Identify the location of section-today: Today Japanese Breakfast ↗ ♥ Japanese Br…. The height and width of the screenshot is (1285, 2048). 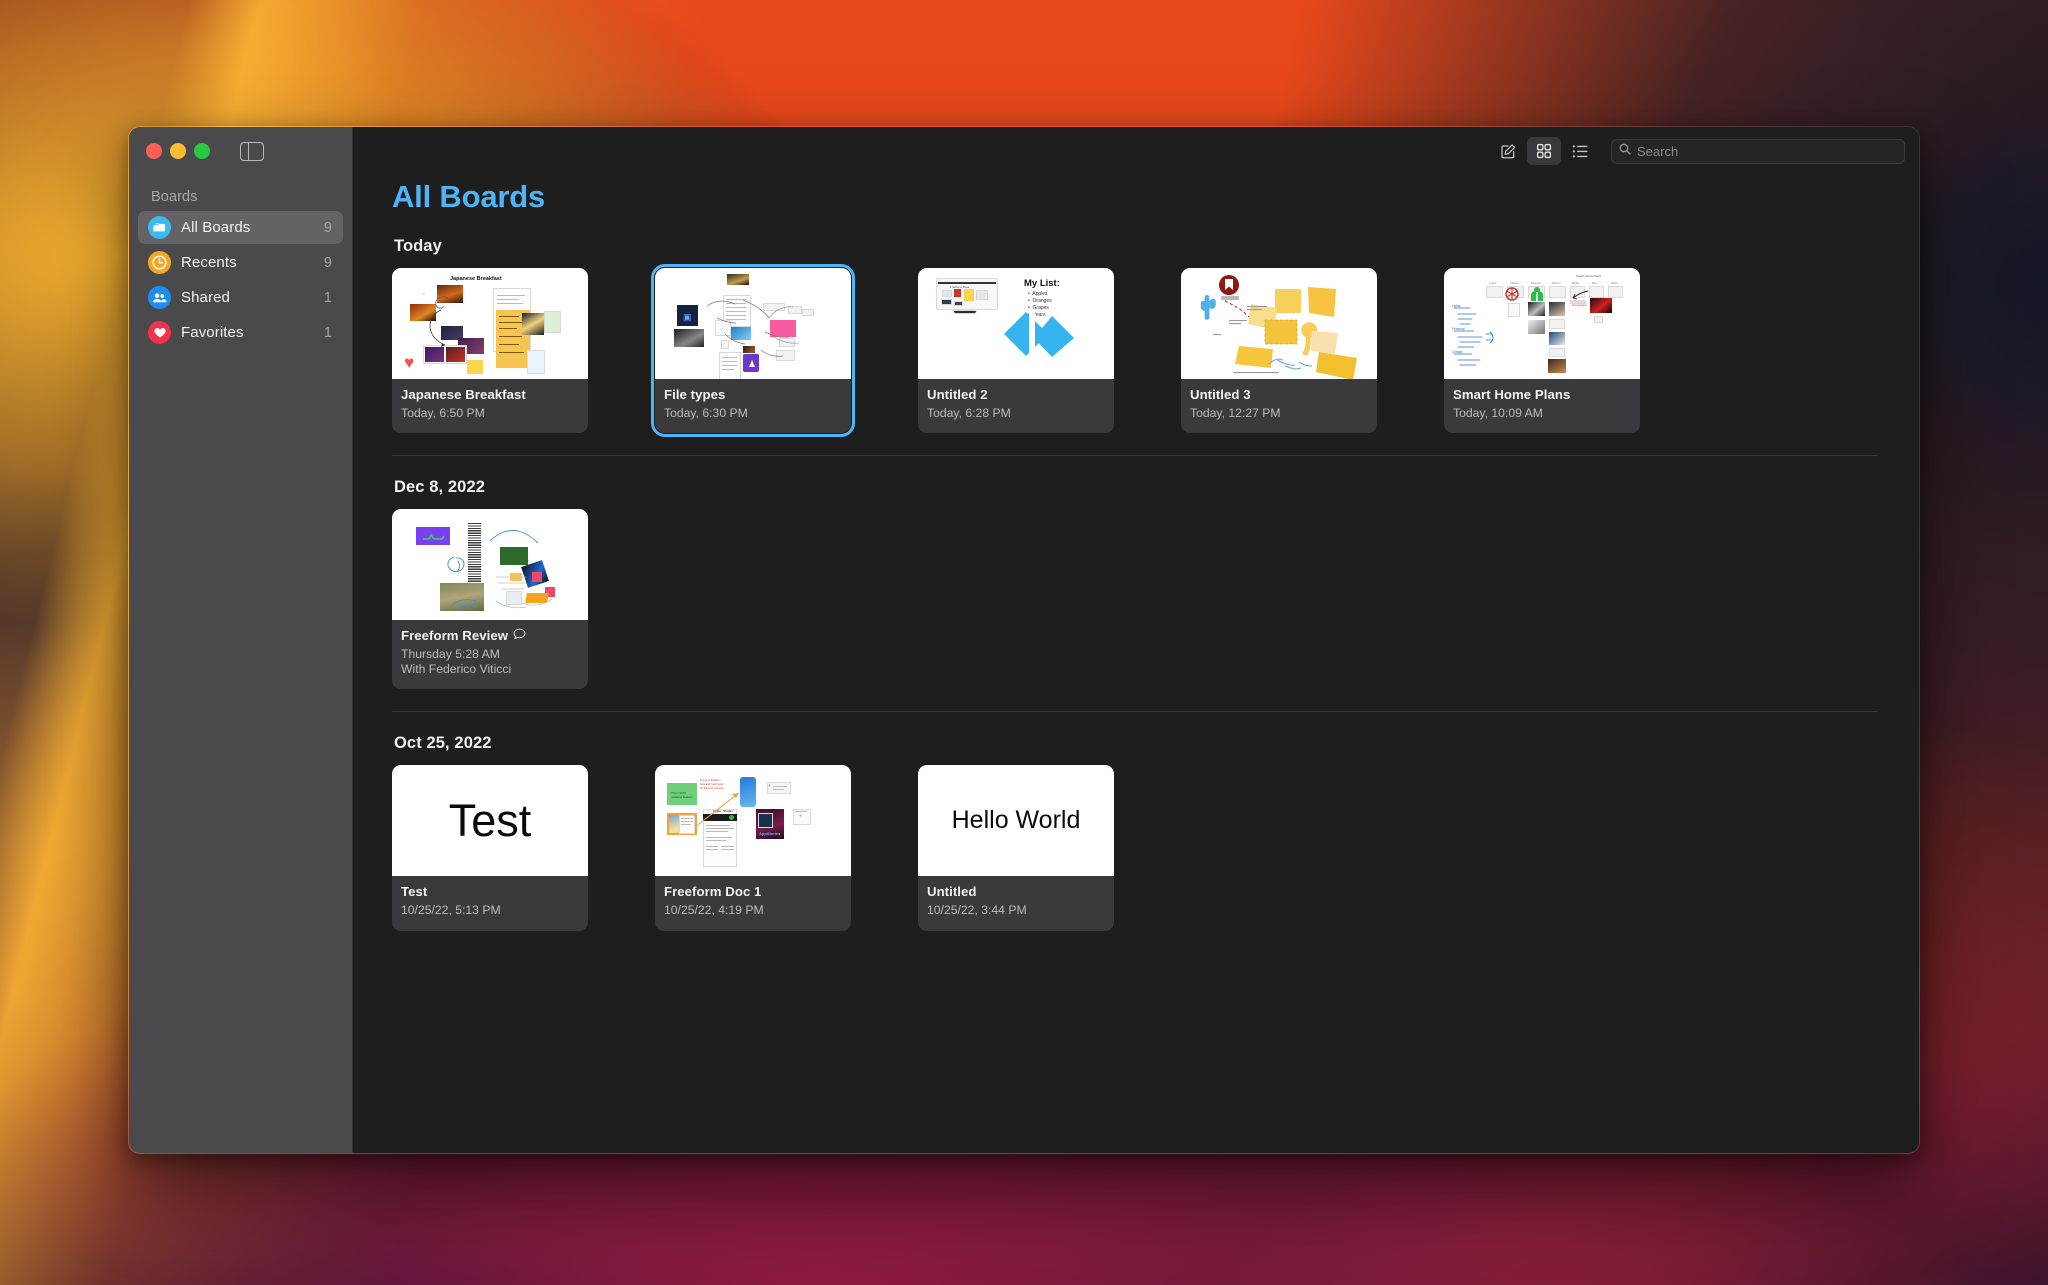
(1134, 337).